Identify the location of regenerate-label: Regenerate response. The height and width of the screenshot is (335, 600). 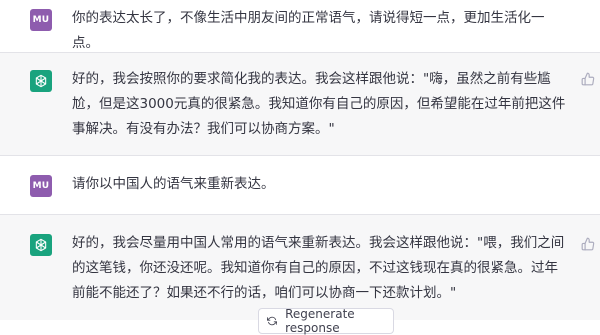
(320, 321).